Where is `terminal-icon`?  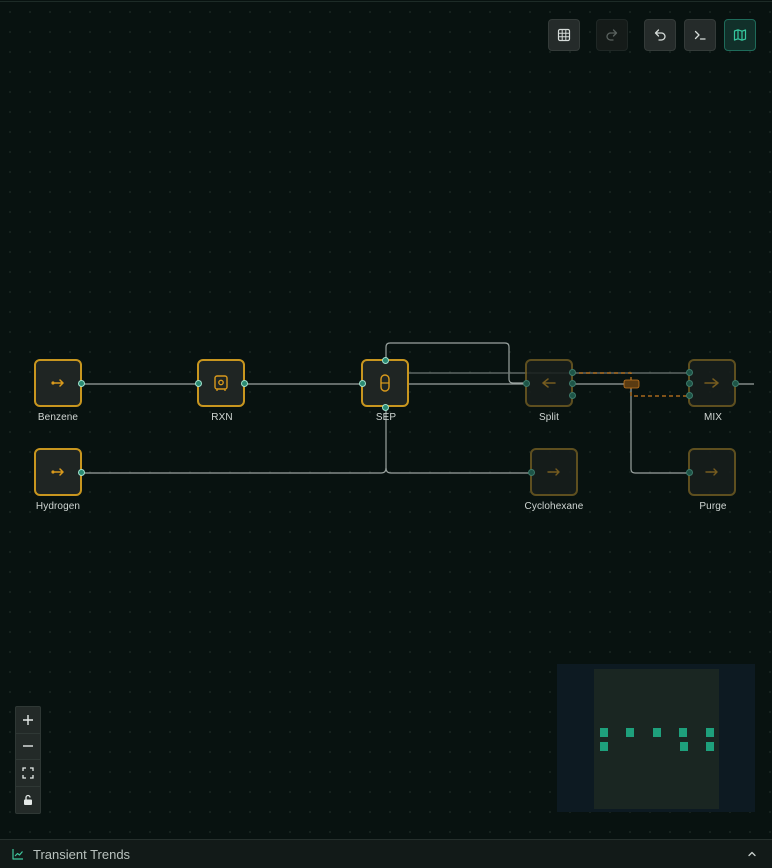
terminal-icon is located at coordinates (700, 35).